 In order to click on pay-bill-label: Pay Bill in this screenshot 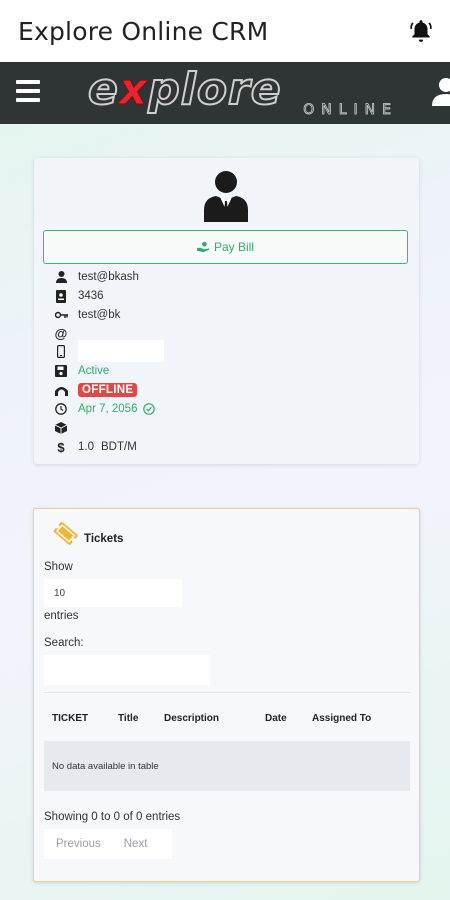, I will do `click(233, 247)`.